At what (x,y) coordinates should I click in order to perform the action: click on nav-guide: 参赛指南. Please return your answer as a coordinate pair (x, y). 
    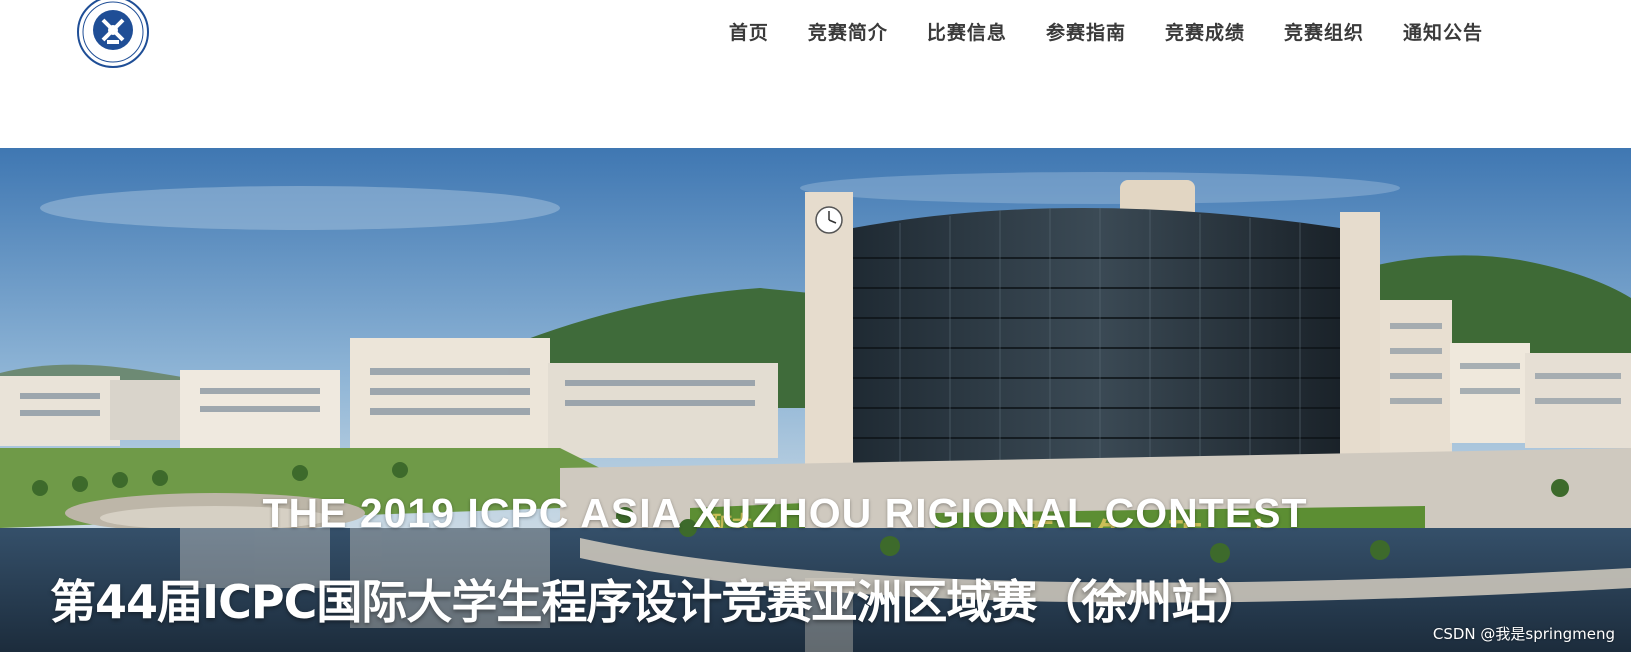
    Looking at the image, I should click on (1086, 31).